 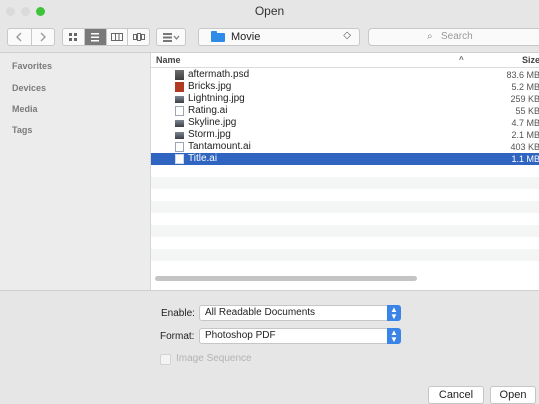 I want to click on enable-label: Enable:, so click(x=178, y=313).